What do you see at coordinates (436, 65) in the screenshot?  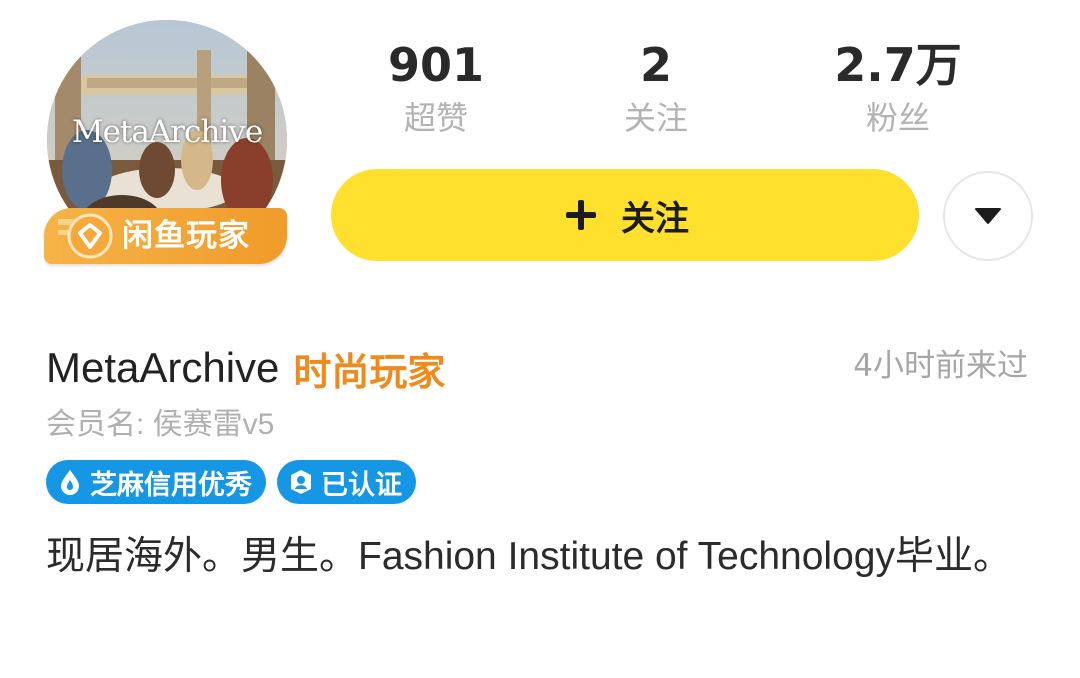 I see `stat-value: 901` at bounding box center [436, 65].